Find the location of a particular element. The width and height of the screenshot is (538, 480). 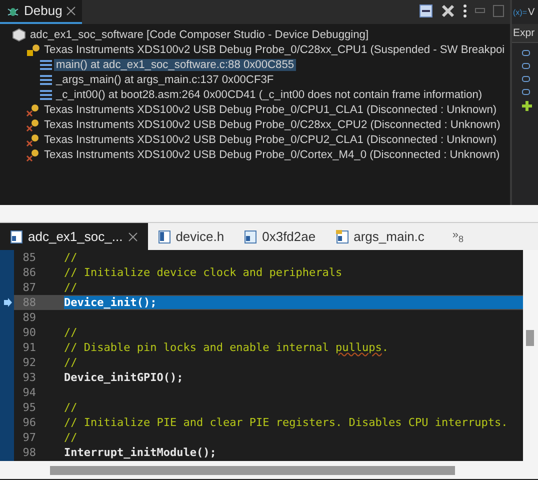

tree-item: Texas Instruments XDS100v2 USB Debug Probe_0/Cortex_M4_0 (Disconnected : Unknown) is located at coordinates (272, 154).